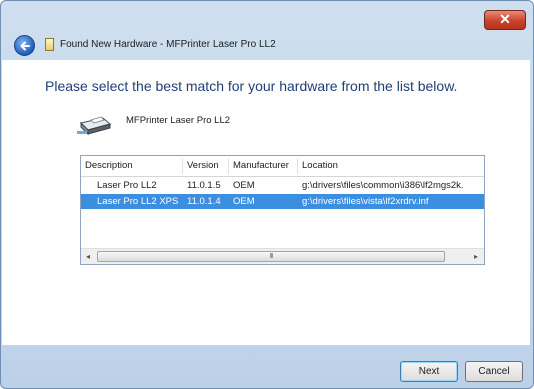 Image resolution: width=534 pixels, height=389 pixels. I want to click on row-version: 11.0.1.4, so click(204, 201).